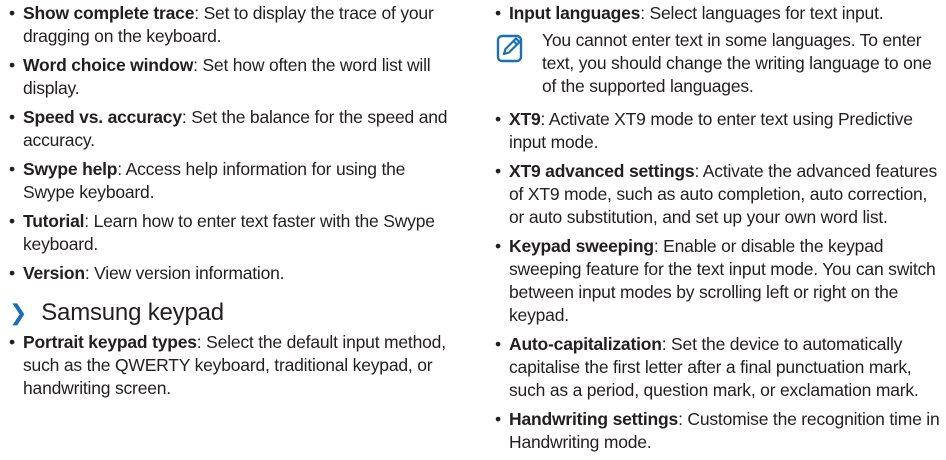 The height and width of the screenshot is (460, 946). What do you see at coordinates (585, 344) in the screenshot?
I see `item-term: Auto-capitalization` at bounding box center [585, 344].